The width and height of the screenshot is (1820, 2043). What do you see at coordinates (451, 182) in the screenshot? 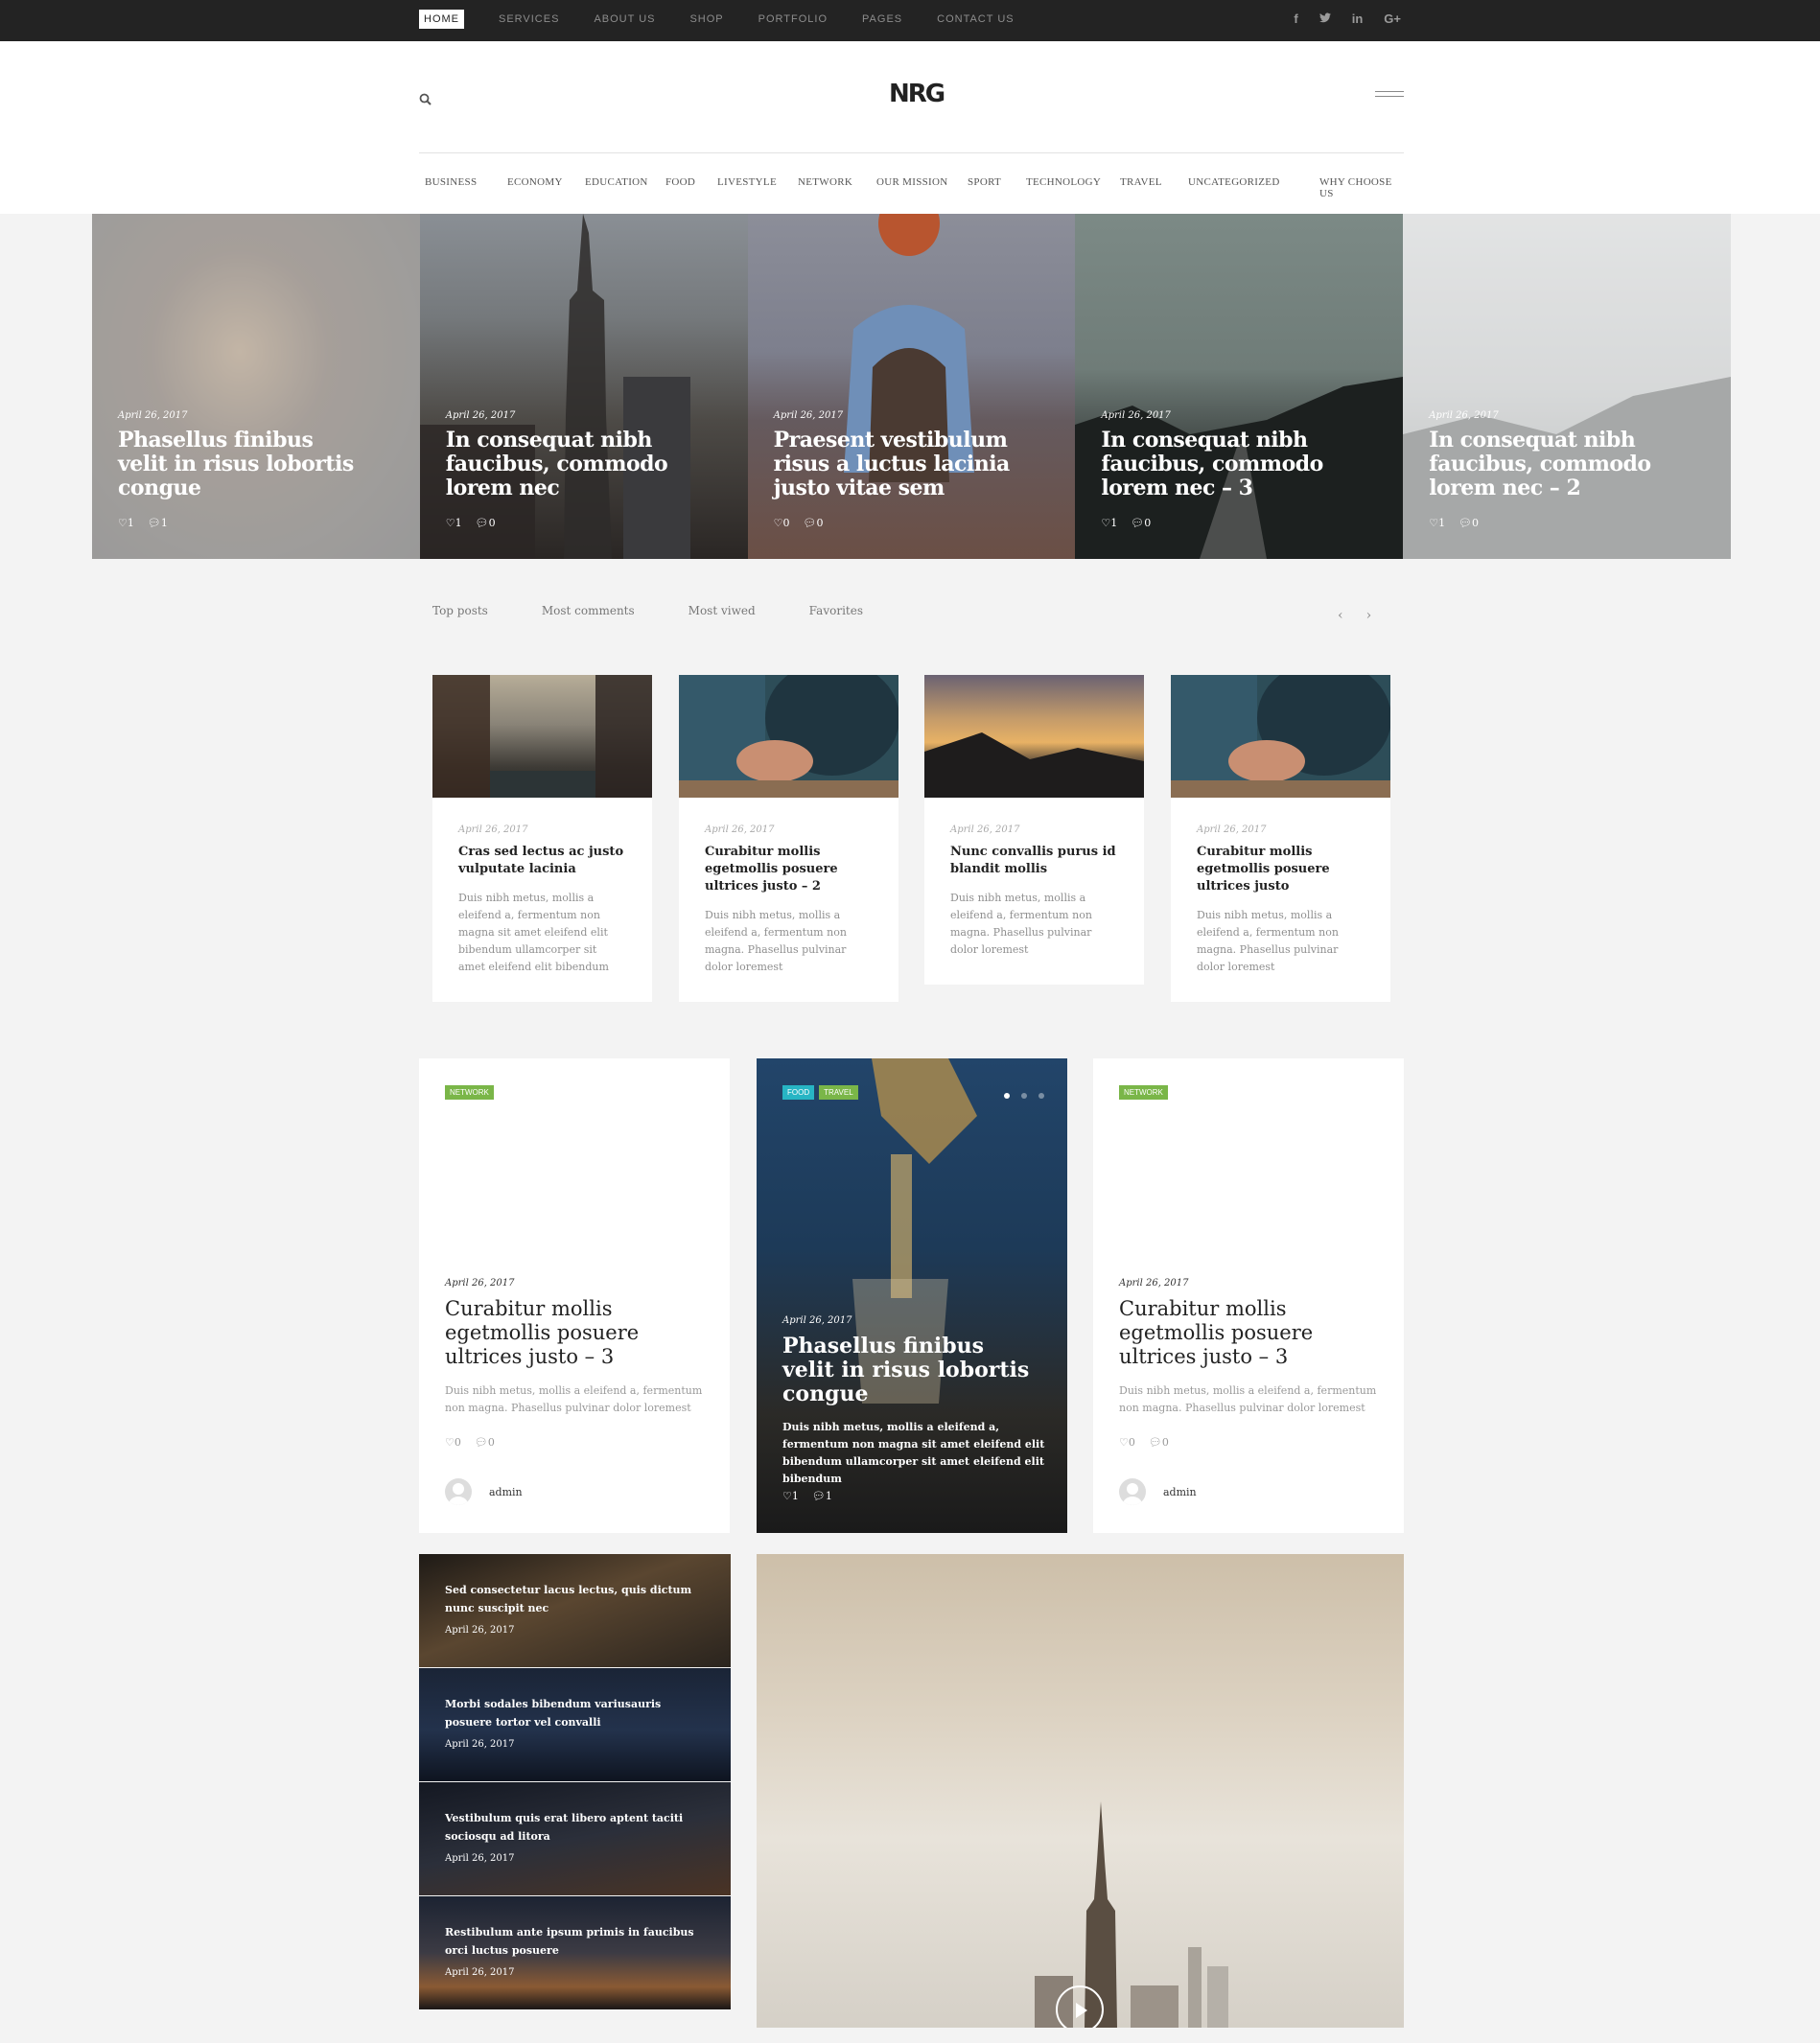
I see `category-business: BUSINESS` at bounding box center [451, 182].